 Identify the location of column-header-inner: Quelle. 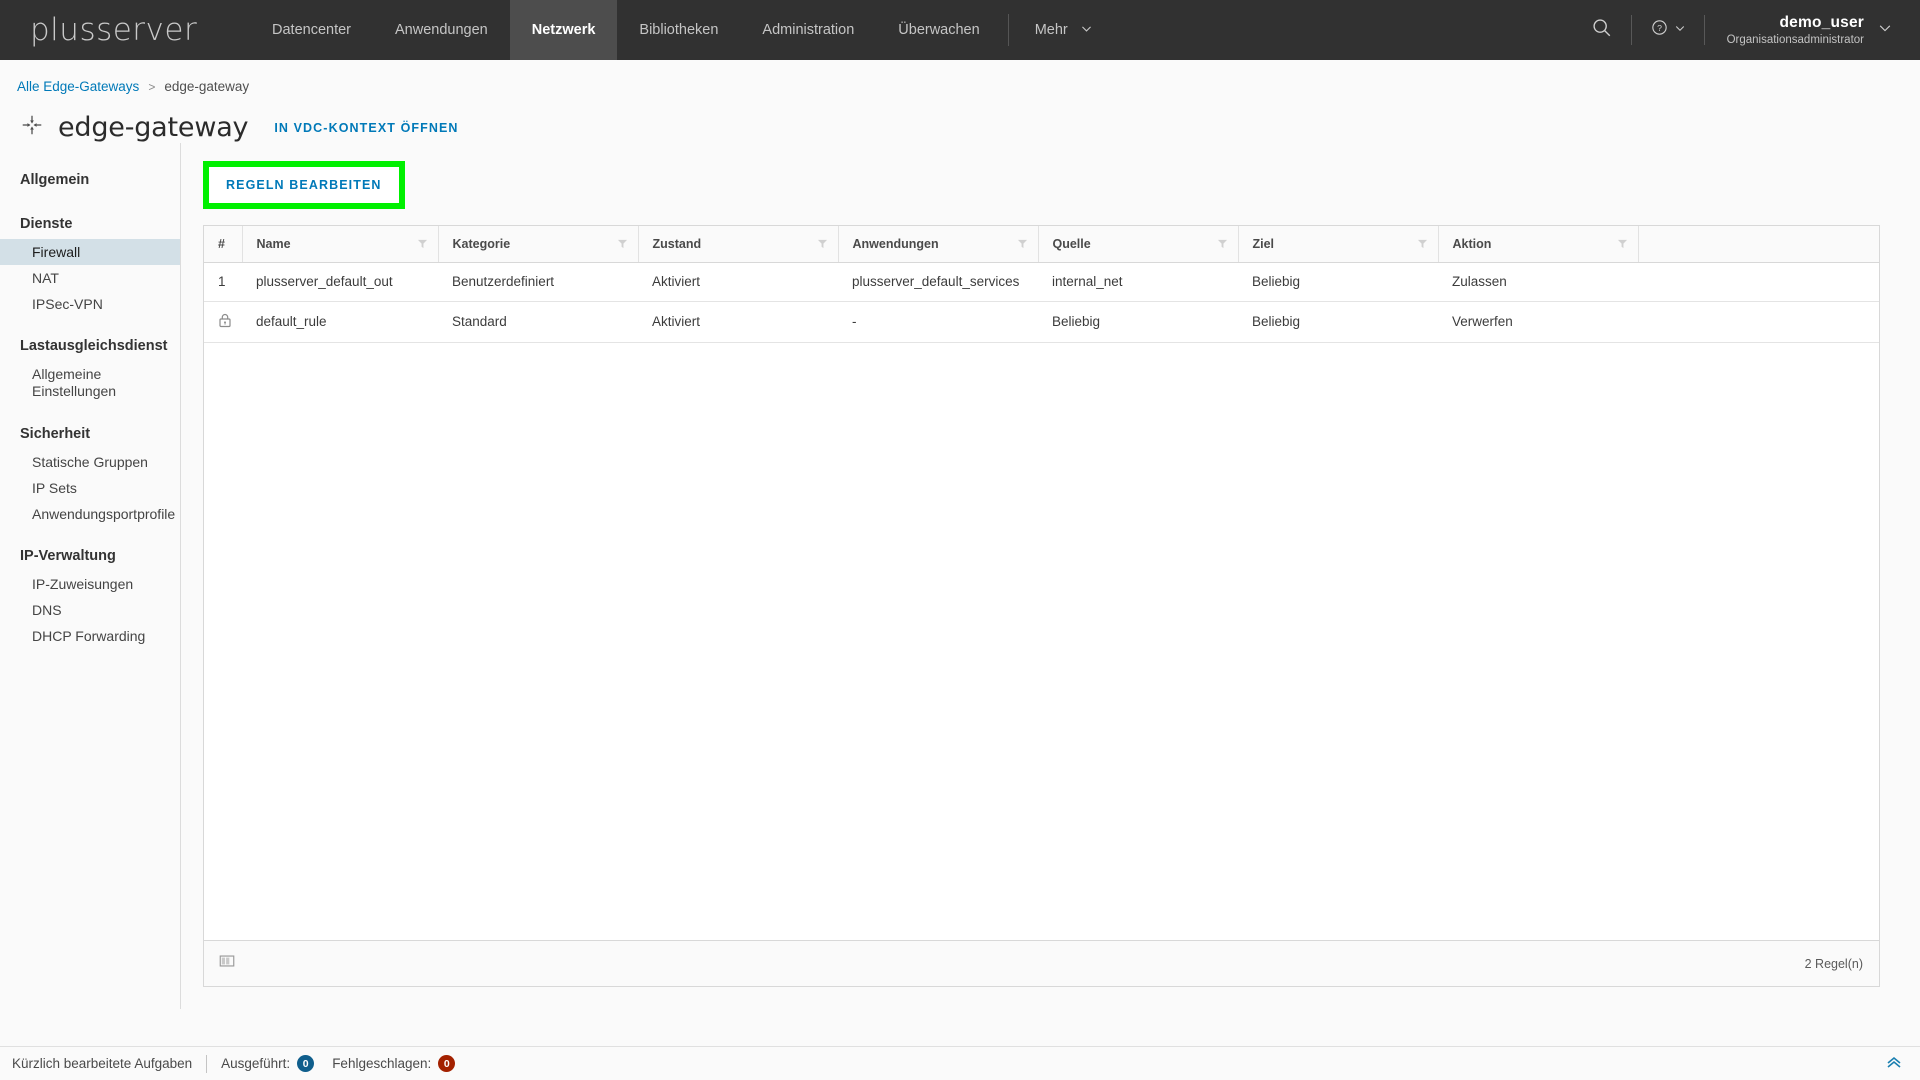
(1145, 244).